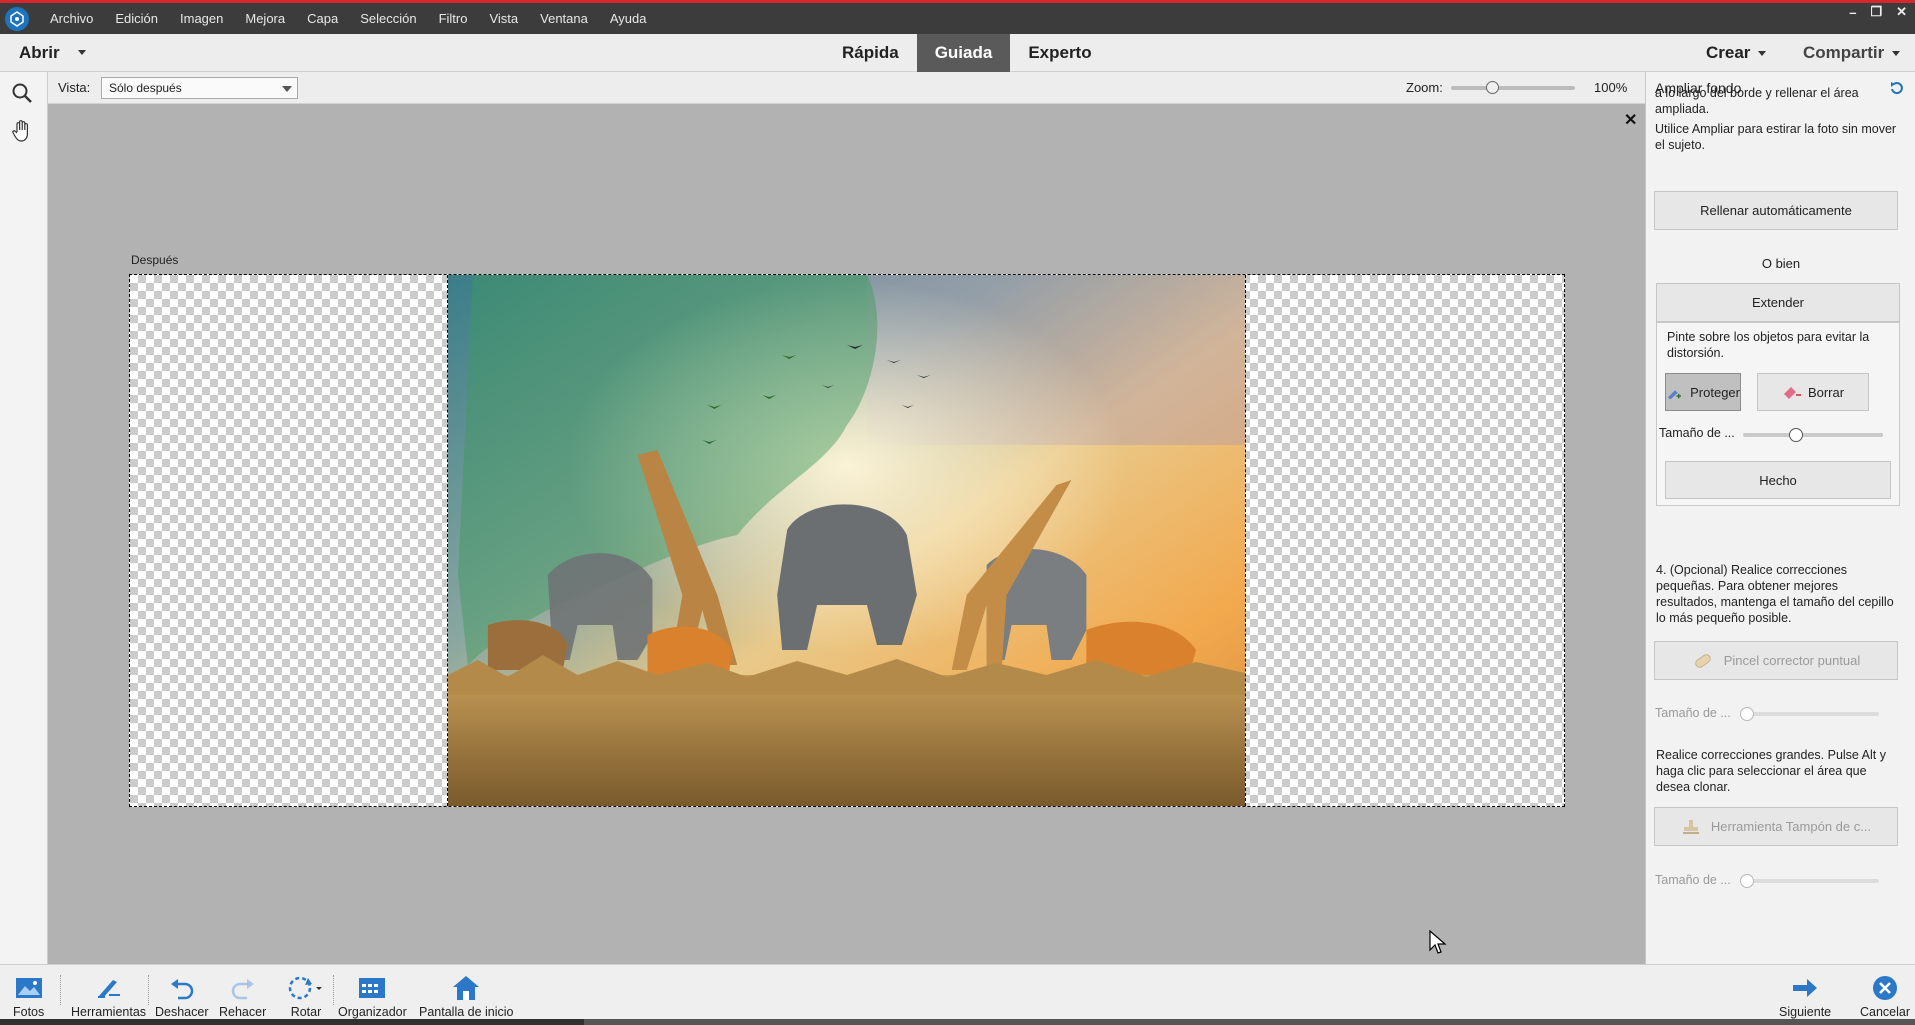 Image resolution: width=1915 pixels, height=1025 pixels. I want to click on close-view-icon: ✕, so click(1630, 120).